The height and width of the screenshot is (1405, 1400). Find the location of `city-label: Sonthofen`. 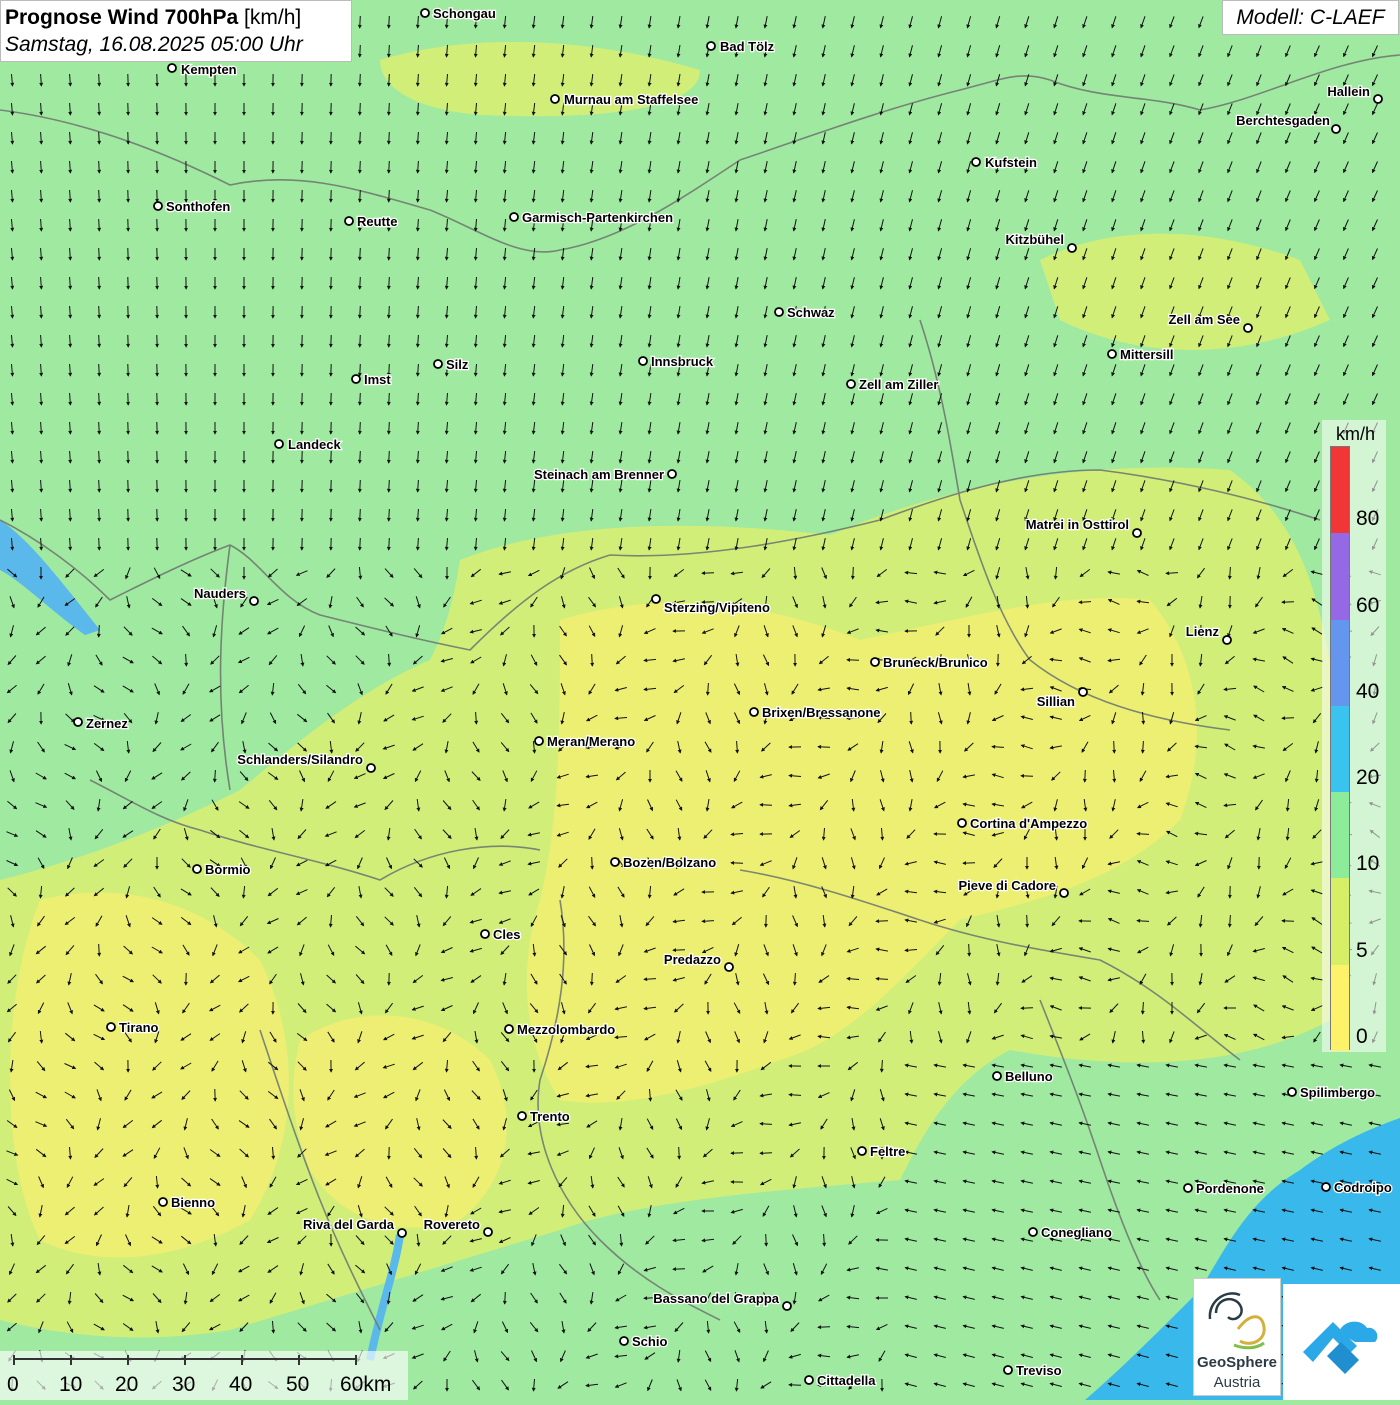

city-label: Sonthofen is located at coordinates (198, 206).